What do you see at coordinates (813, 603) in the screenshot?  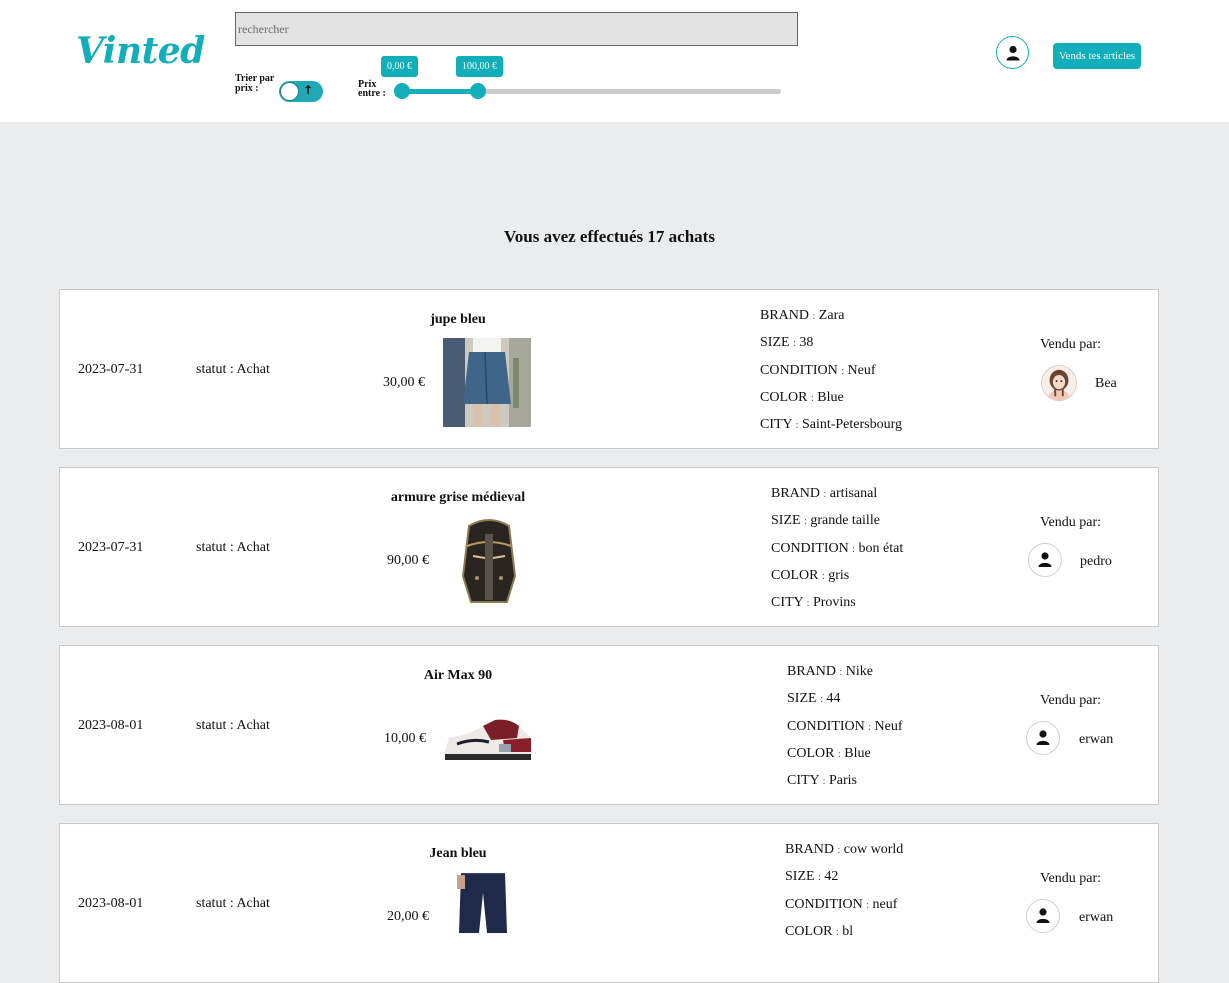 I see `attr-city: CITY : Provins` at bounding box center [813, 603].